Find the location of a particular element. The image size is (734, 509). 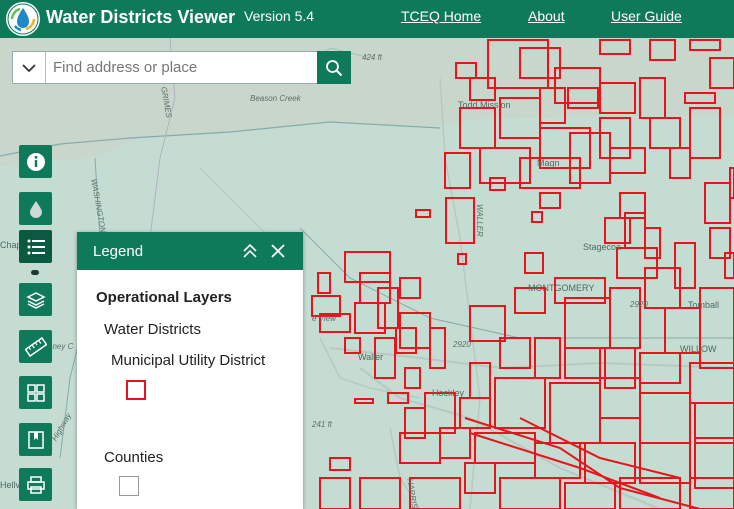

search-source-dropdown is located at coordinates (29, 67).